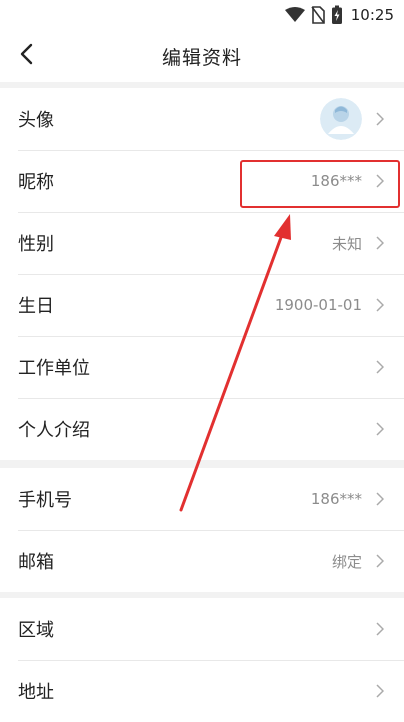  I want to click on row-label: 区域, so click(36, 630).